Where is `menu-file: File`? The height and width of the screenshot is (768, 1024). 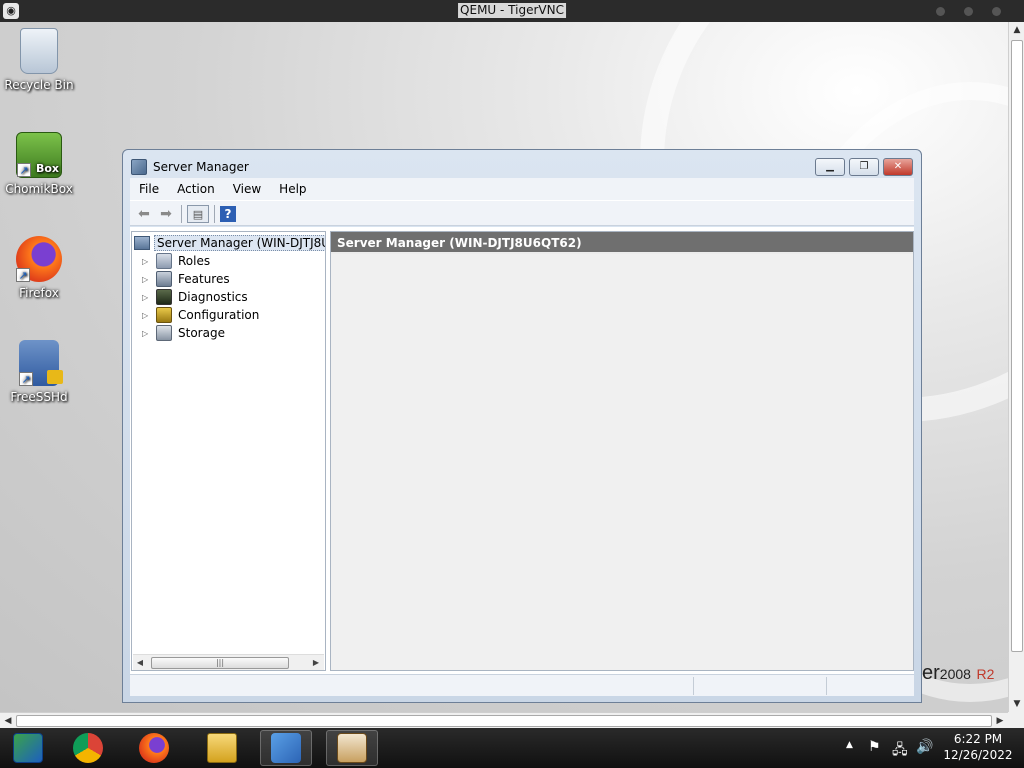 menu-file: File is located at coordinates (149, 189).